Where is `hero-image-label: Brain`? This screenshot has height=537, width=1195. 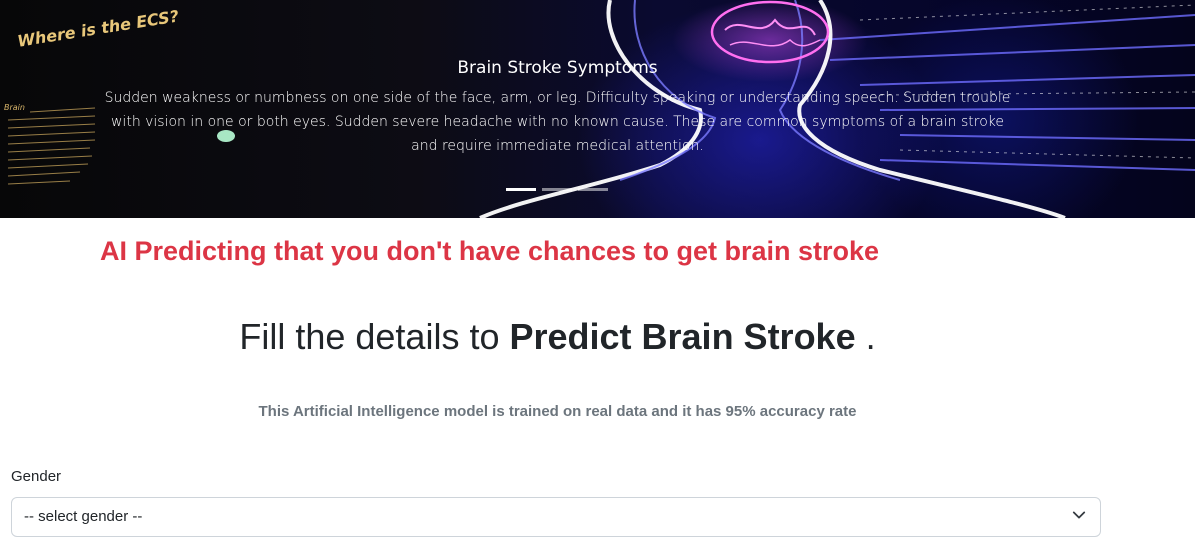
hero-image-label: Brain is located at coordinates (14, 107).